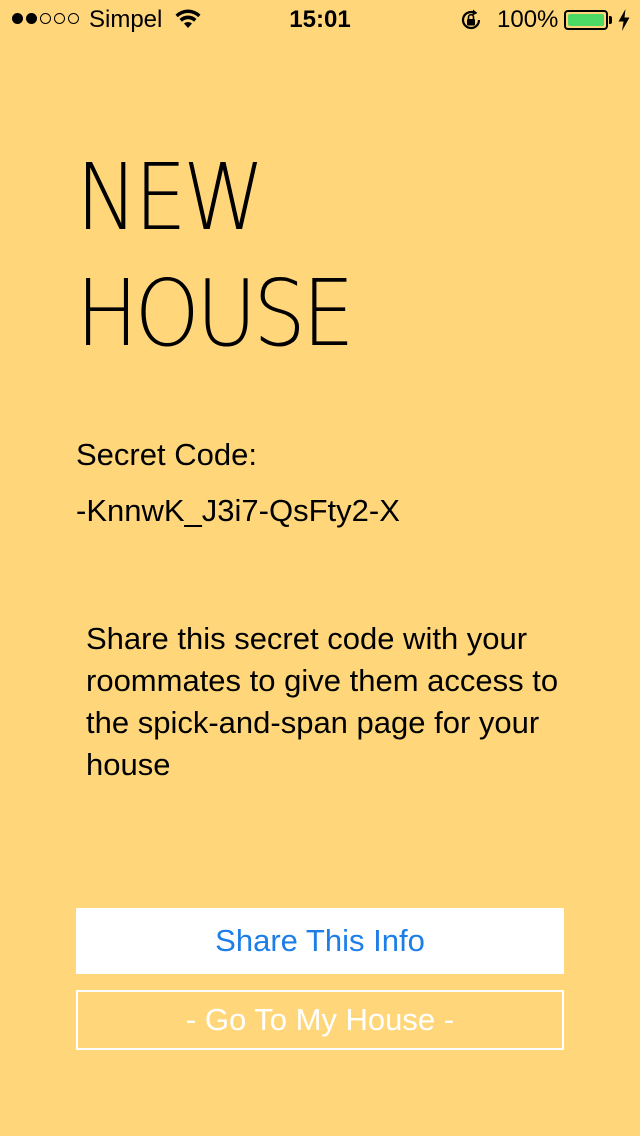 The image size is (640, 1136). I want to click on battery-level-fill, so click(586, 20).